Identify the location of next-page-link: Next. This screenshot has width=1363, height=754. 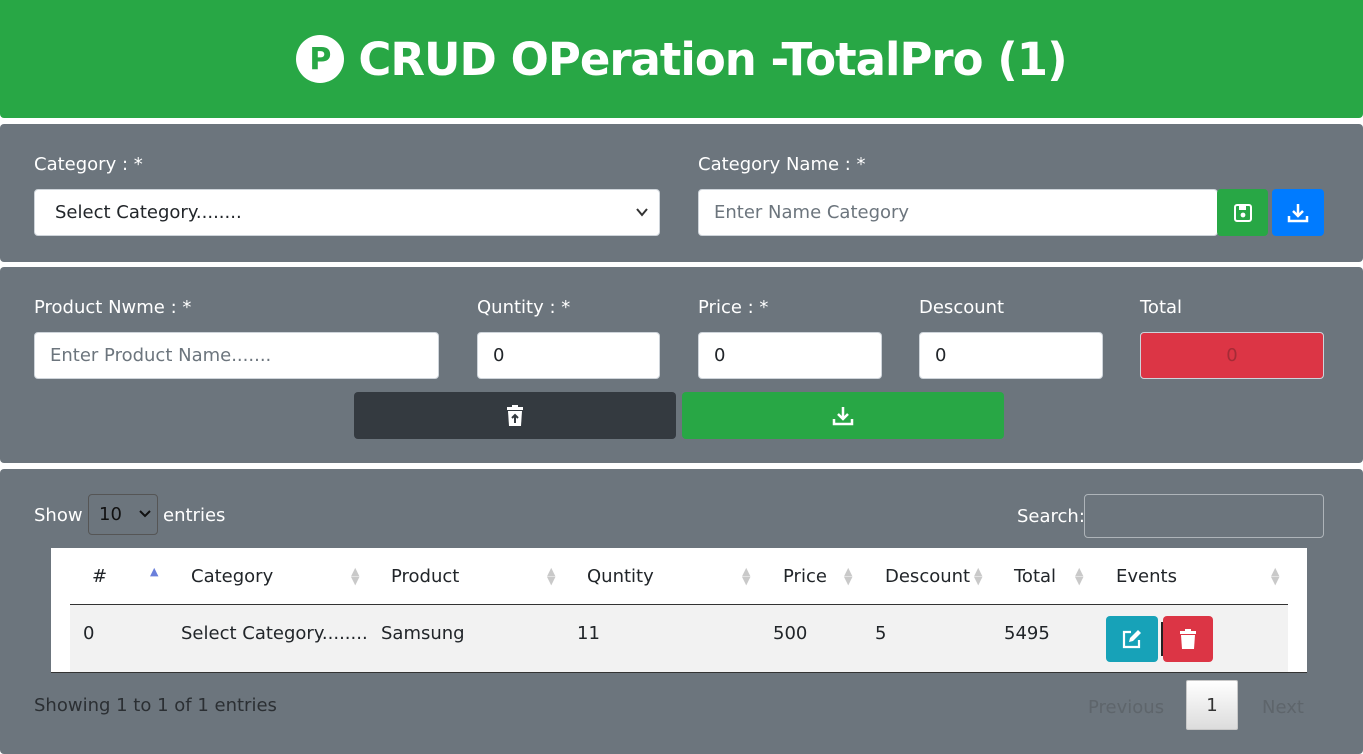
(1283, 707).